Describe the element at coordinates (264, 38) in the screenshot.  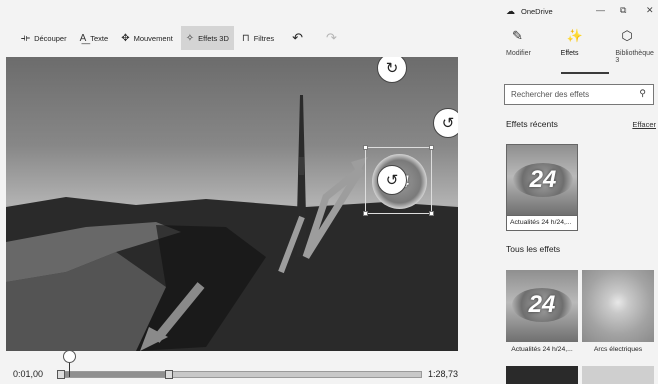
I see `filters-label: Filtres` at that location.